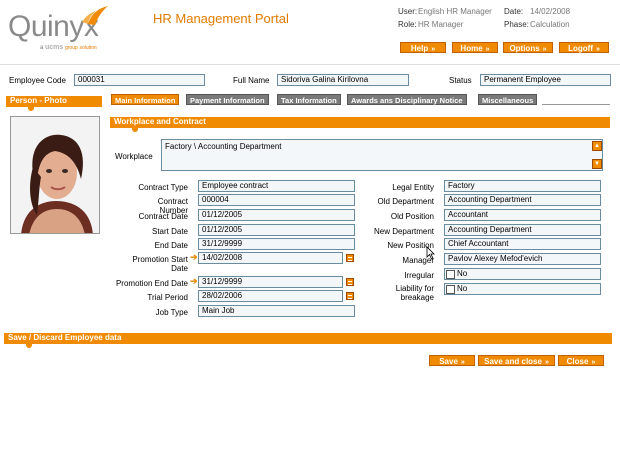 The width and height of the screenshot is (620, 464). What do you see at coordinates (151, 283) in the screenshot?
I see `promotion-end-date-label: Promotion End Date` at bounding box center [151, 283].